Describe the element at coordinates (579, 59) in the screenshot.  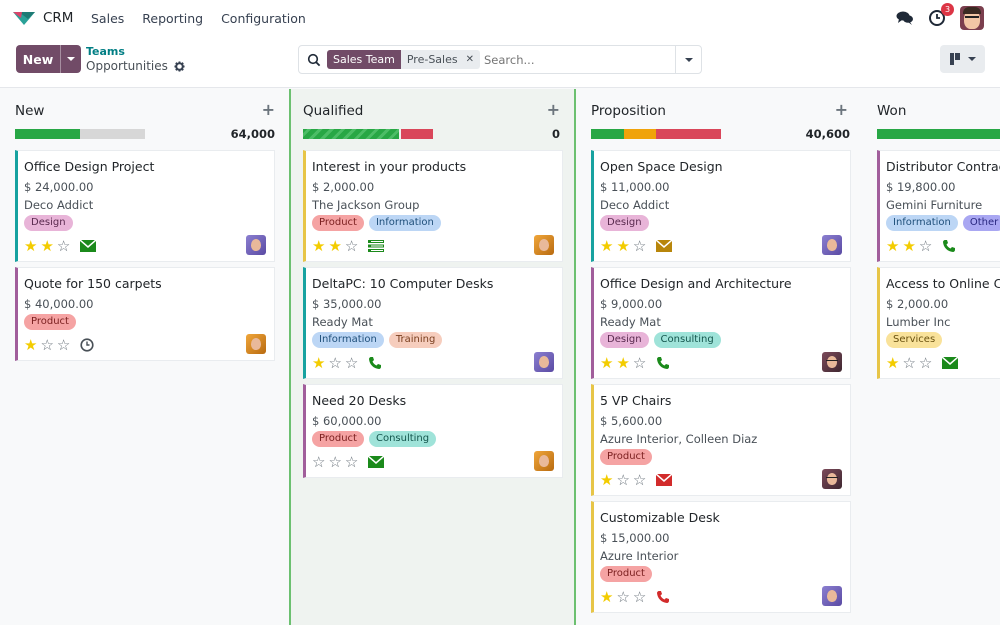
I see `search-input` at that location.